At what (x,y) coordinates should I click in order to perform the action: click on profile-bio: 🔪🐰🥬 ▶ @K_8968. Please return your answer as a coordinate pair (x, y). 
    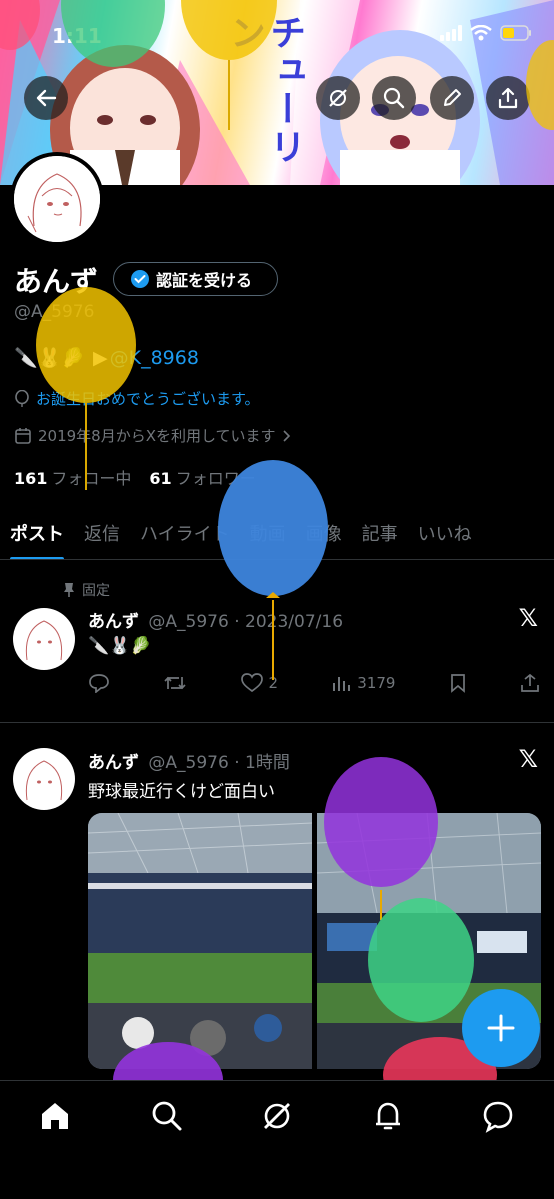
    Looking at the image, I should click on (106, 358).